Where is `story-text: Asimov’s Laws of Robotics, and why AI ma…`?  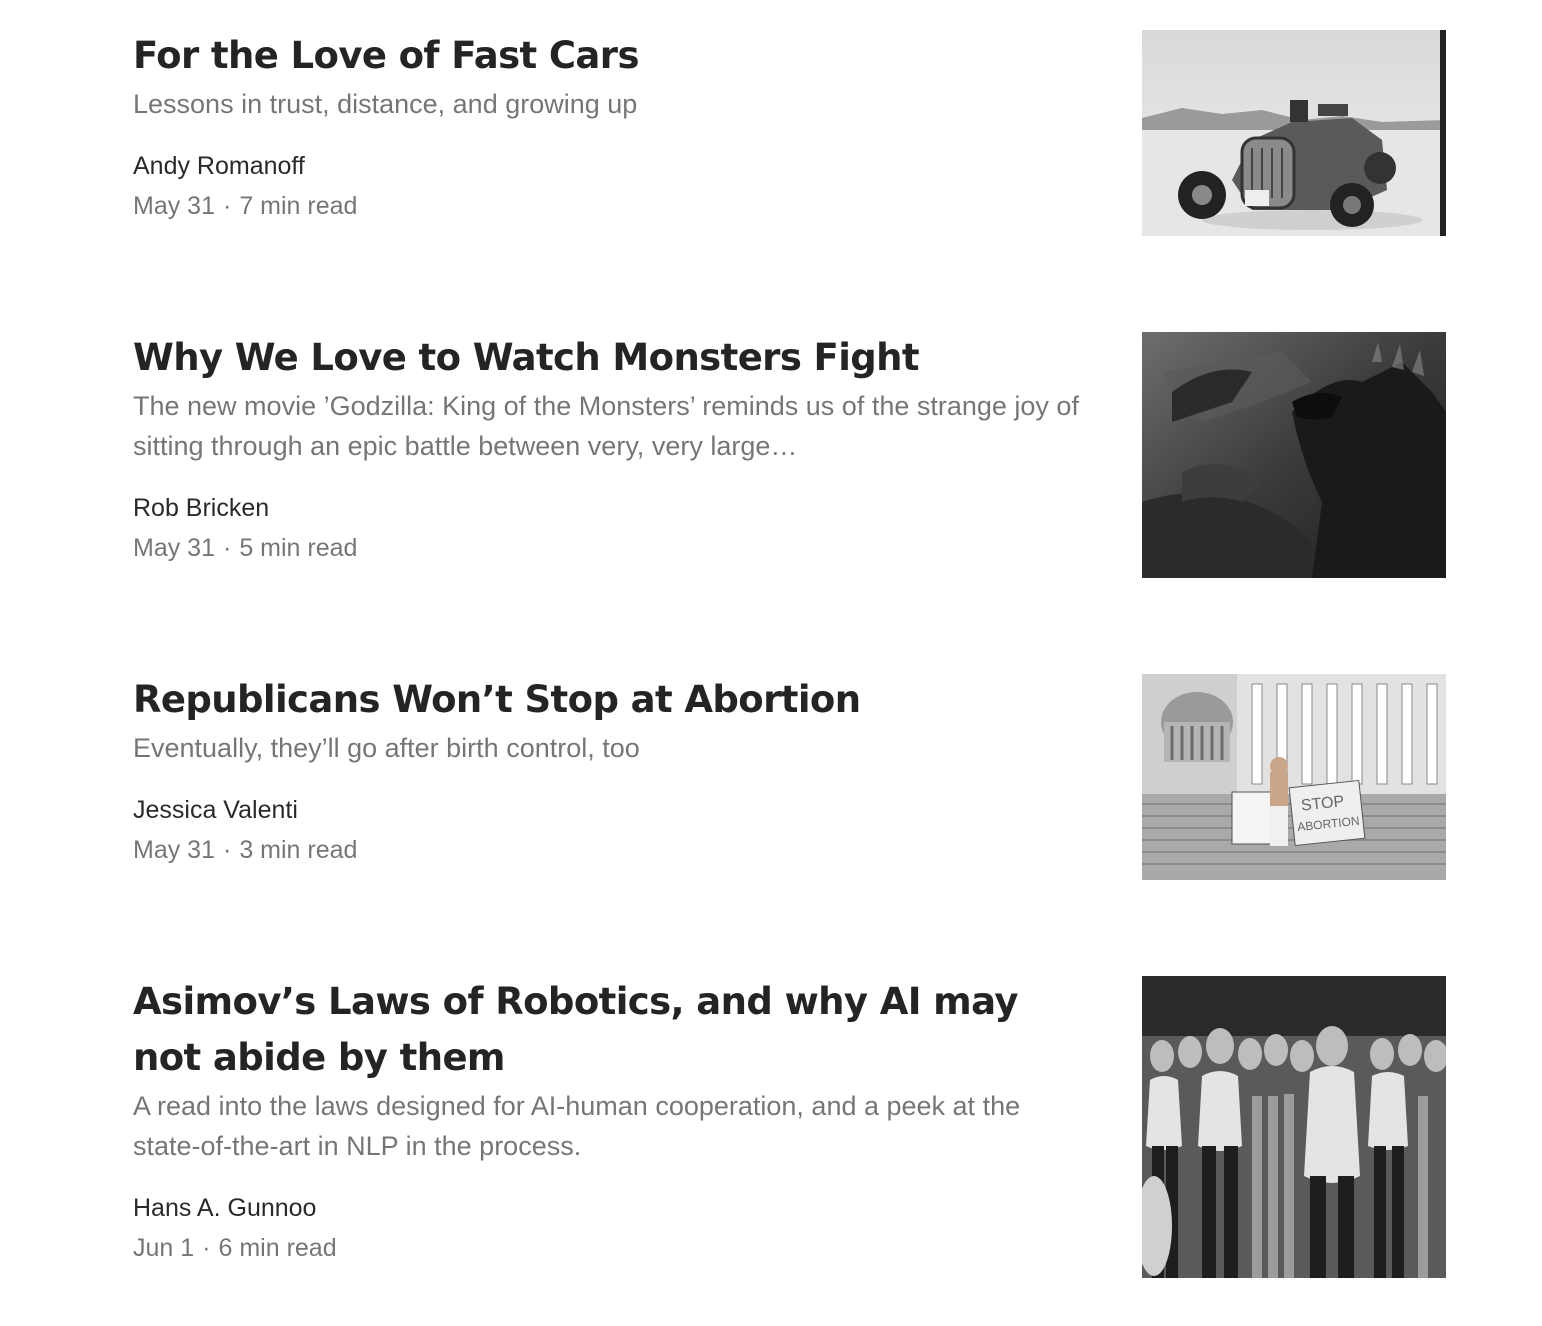 story-text: Asimov’s Laws of Robotics, and why AI ma… is located at coordinates (608, 1120).